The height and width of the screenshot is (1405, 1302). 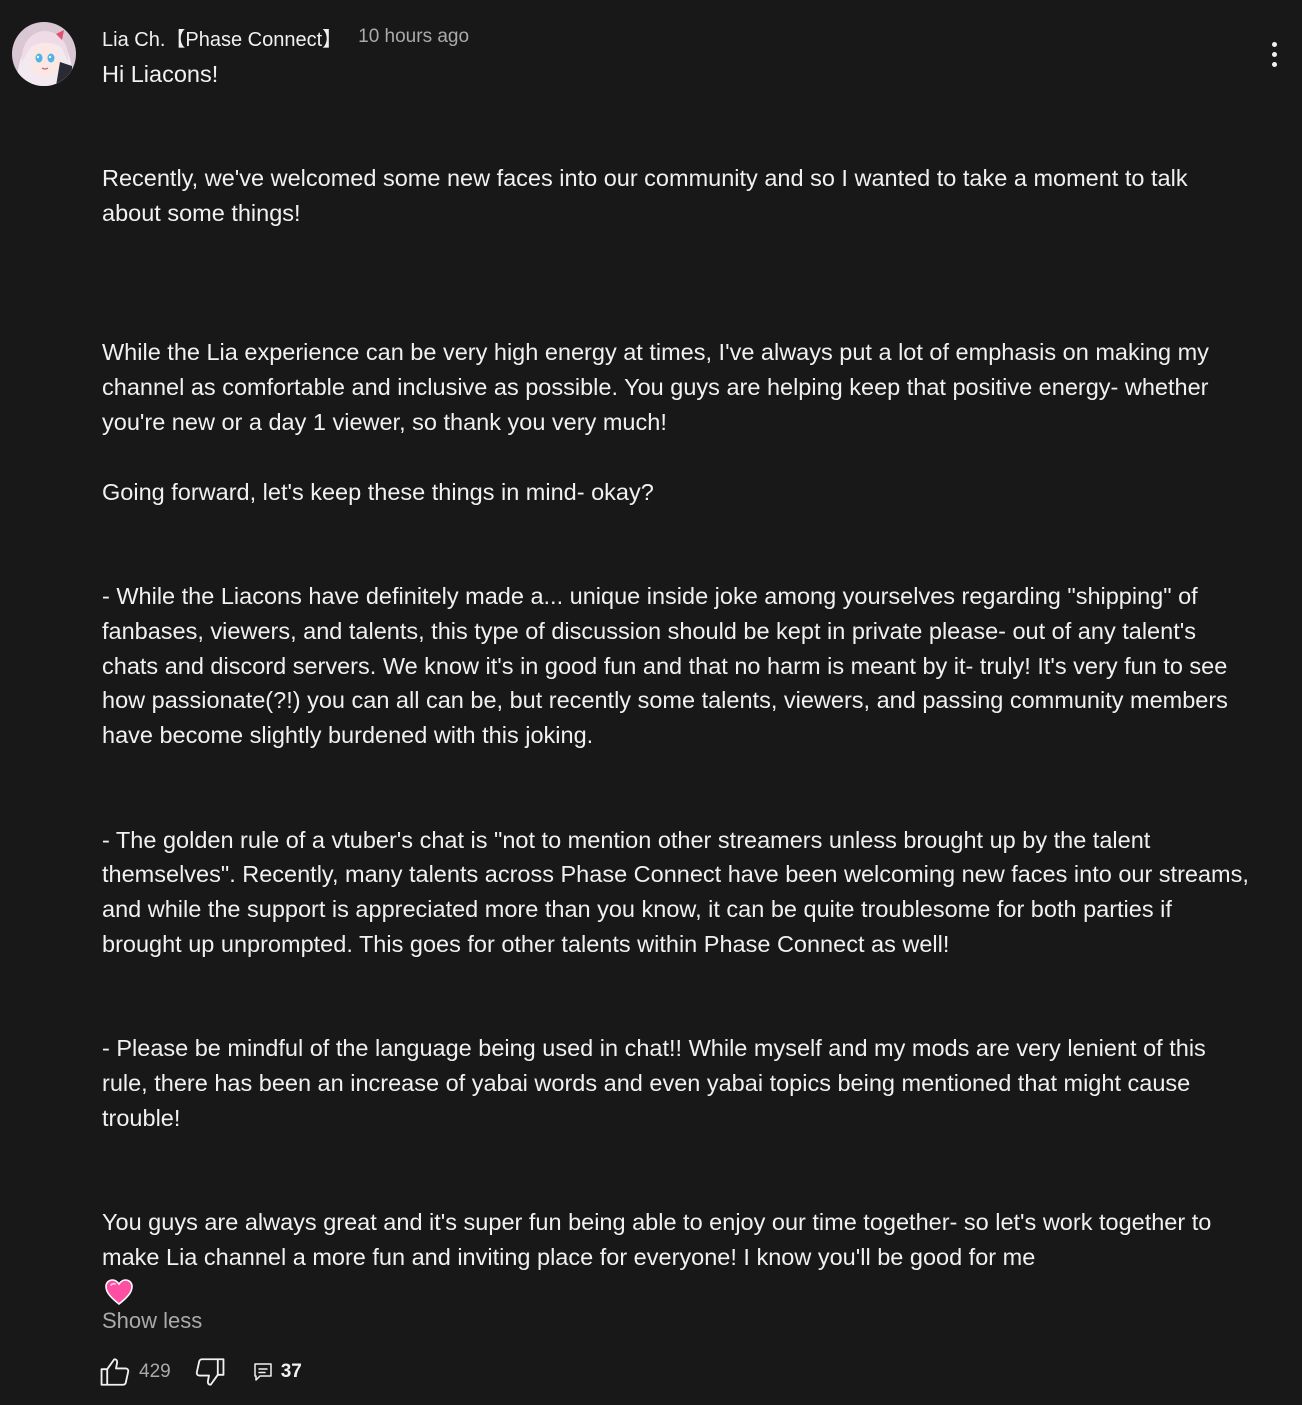 I want to click on more-vert-icon, so click(x=1274, y=54).